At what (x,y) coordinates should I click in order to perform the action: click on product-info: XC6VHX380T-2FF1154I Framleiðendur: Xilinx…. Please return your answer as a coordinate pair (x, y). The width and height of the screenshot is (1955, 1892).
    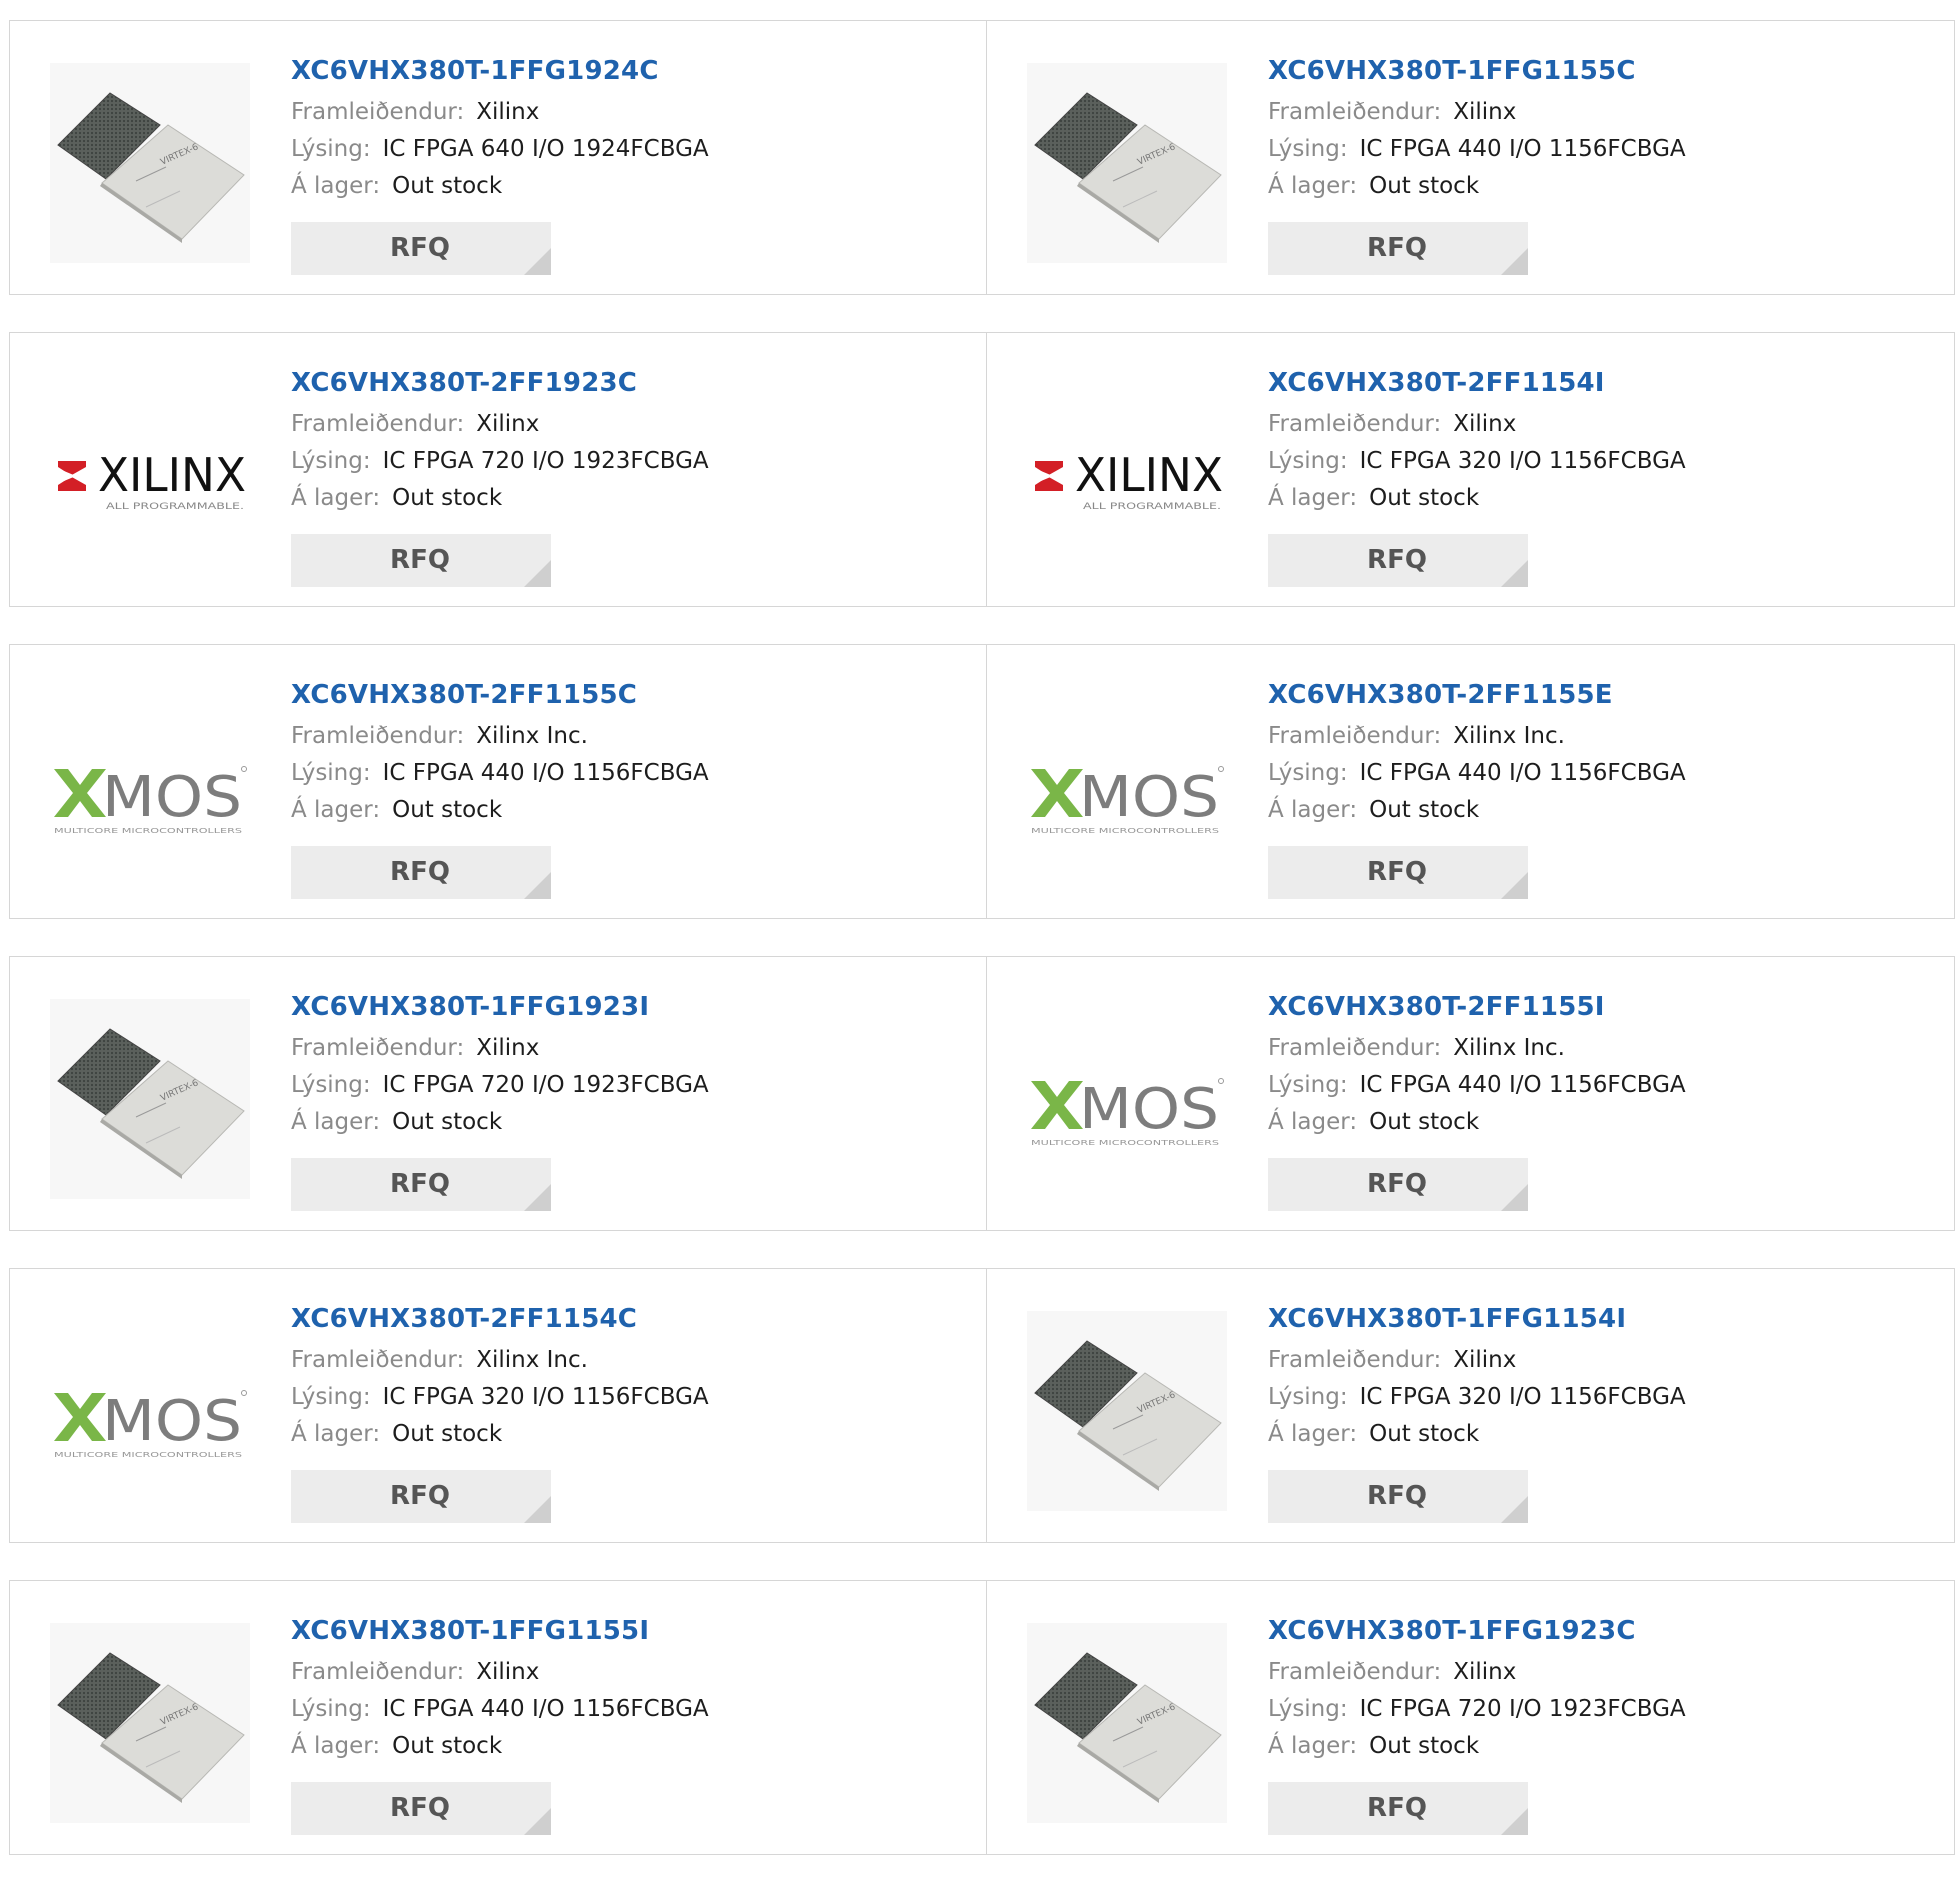
    Looking at the image, I should click on (1477, 440).